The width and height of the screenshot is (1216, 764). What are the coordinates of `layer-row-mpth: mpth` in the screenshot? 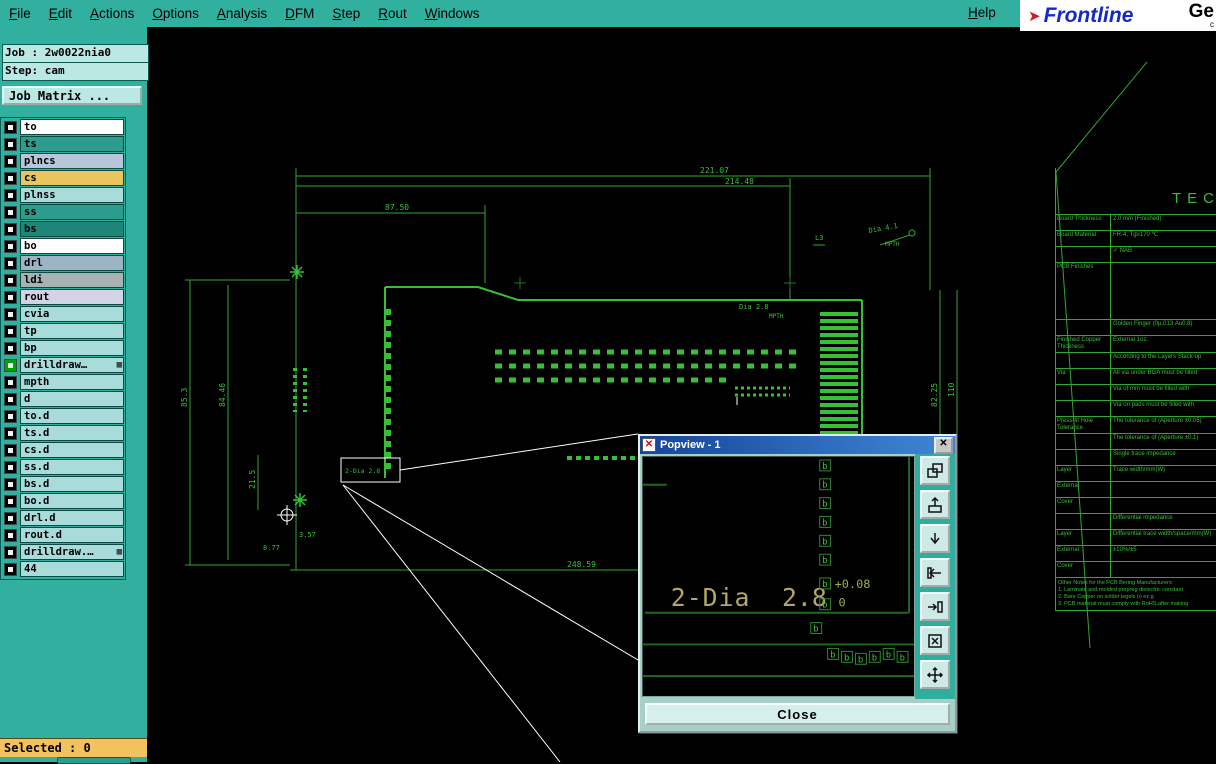 It's located at (63, 382).